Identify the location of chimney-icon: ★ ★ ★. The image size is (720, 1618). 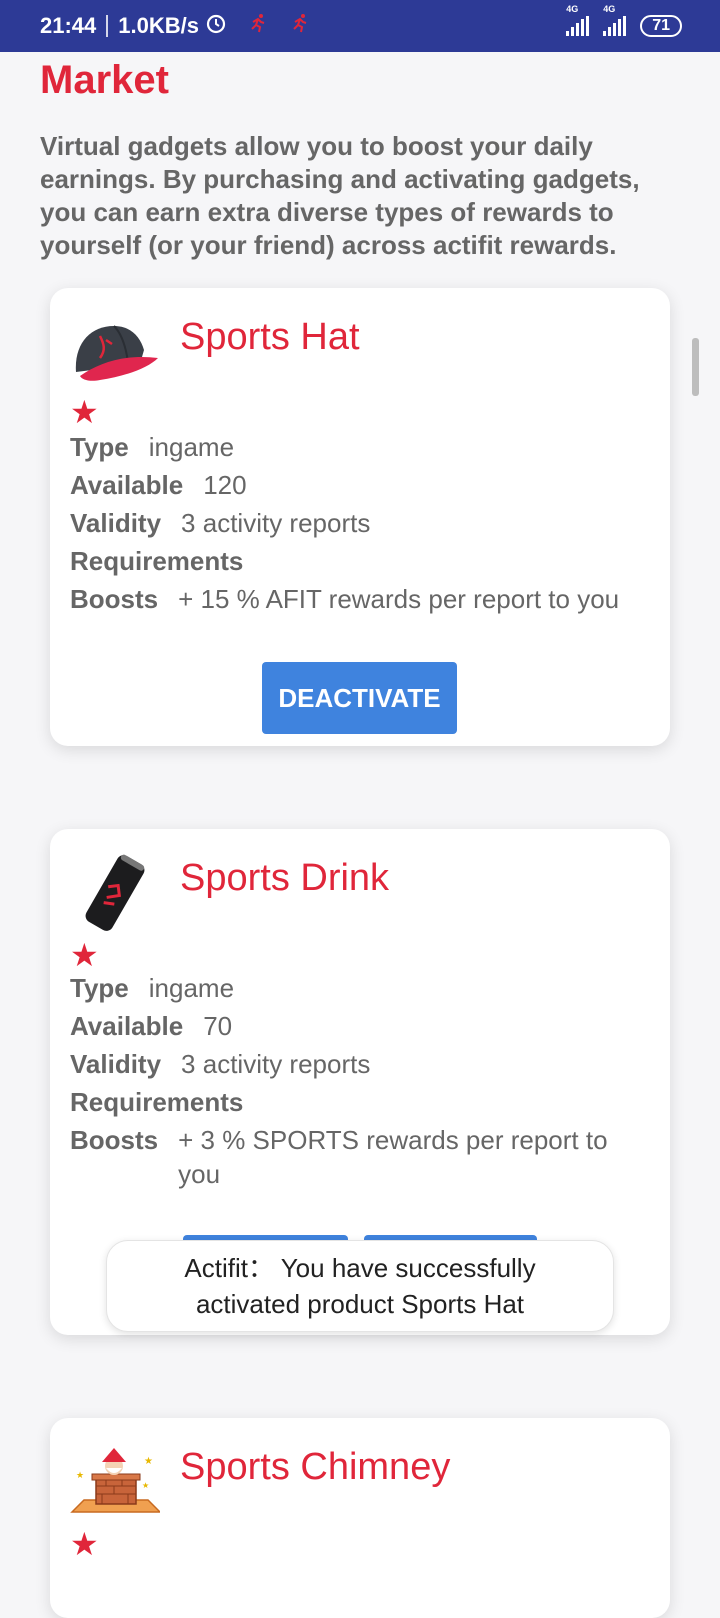
(116, 1484).